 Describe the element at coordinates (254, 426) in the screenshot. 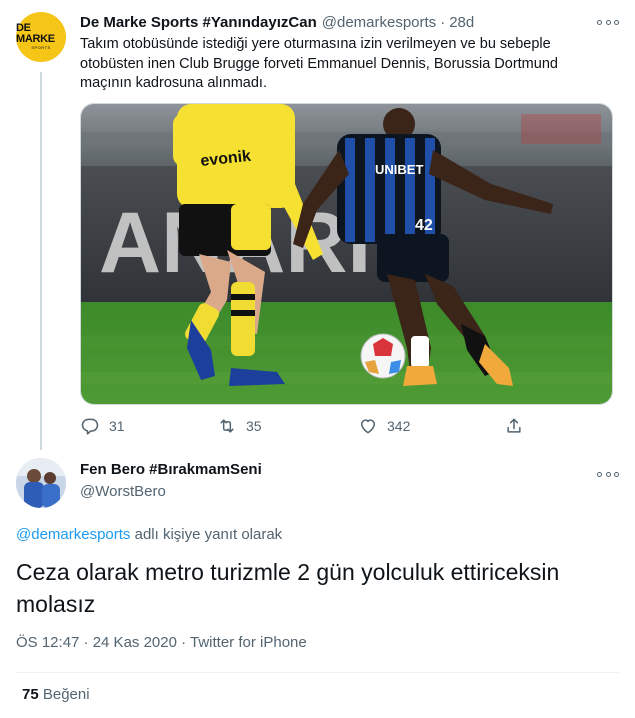

I see `retweet-count: 35` at that location.